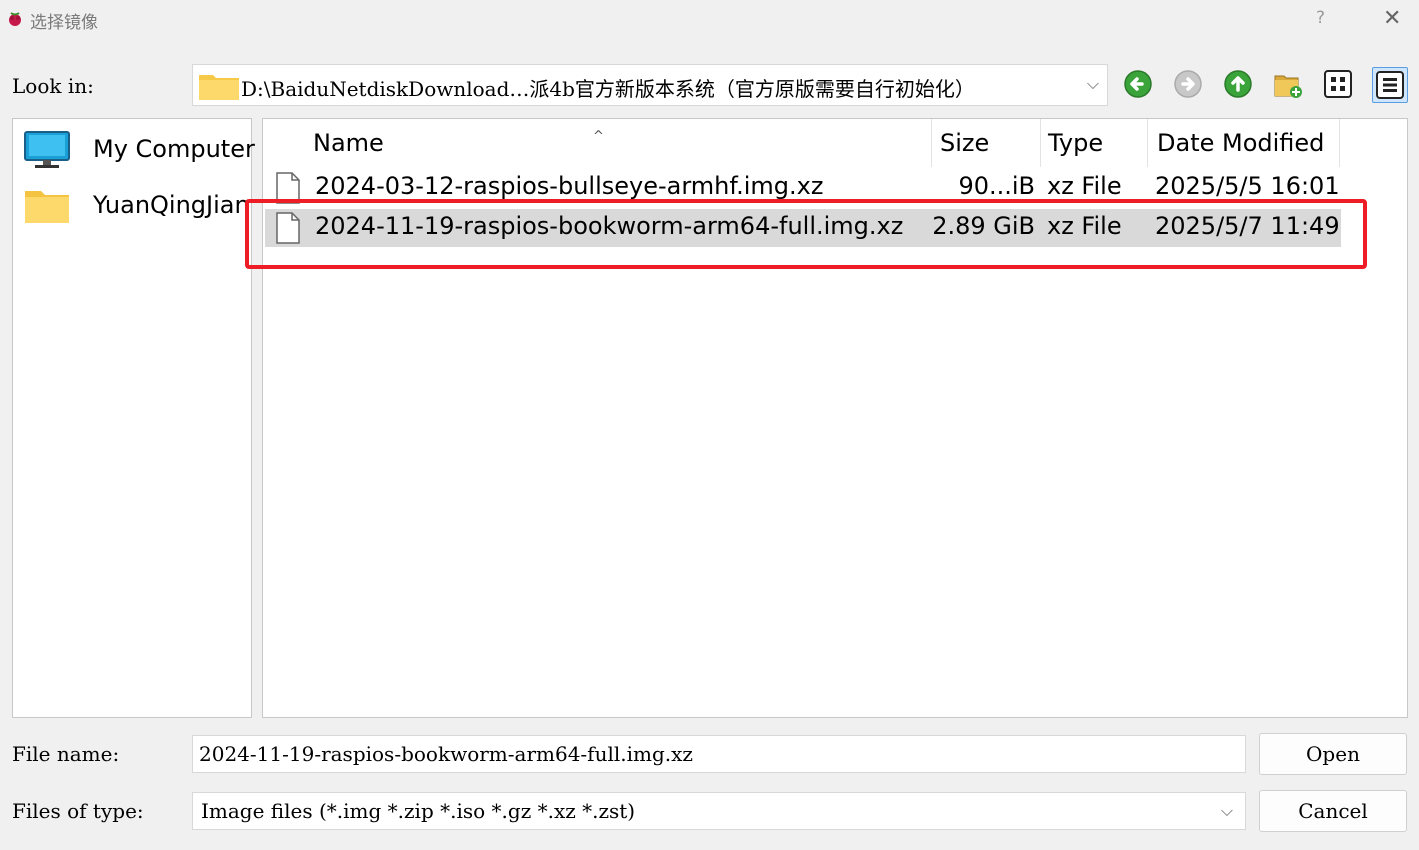 The height and width of the screenshot is (850, 1419). I want to click on up-button, so click(1238, 84).